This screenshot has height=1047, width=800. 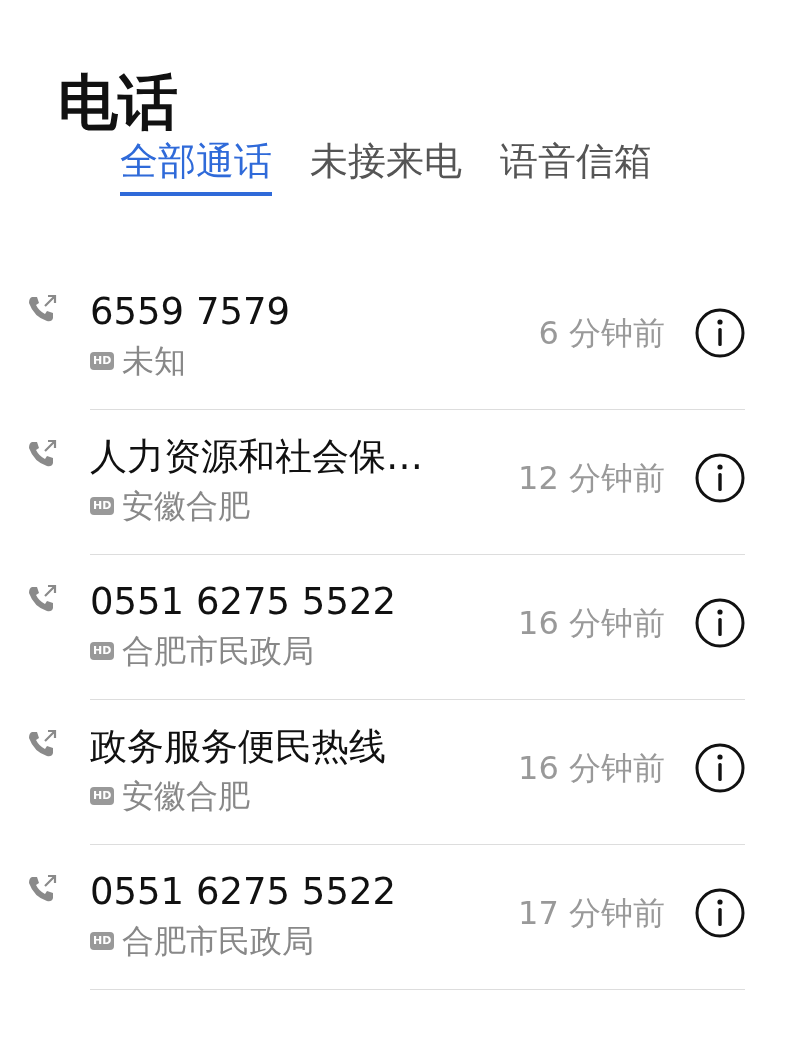 I want to click on caller-name: 6559 7579, so click(x=190, y=312).